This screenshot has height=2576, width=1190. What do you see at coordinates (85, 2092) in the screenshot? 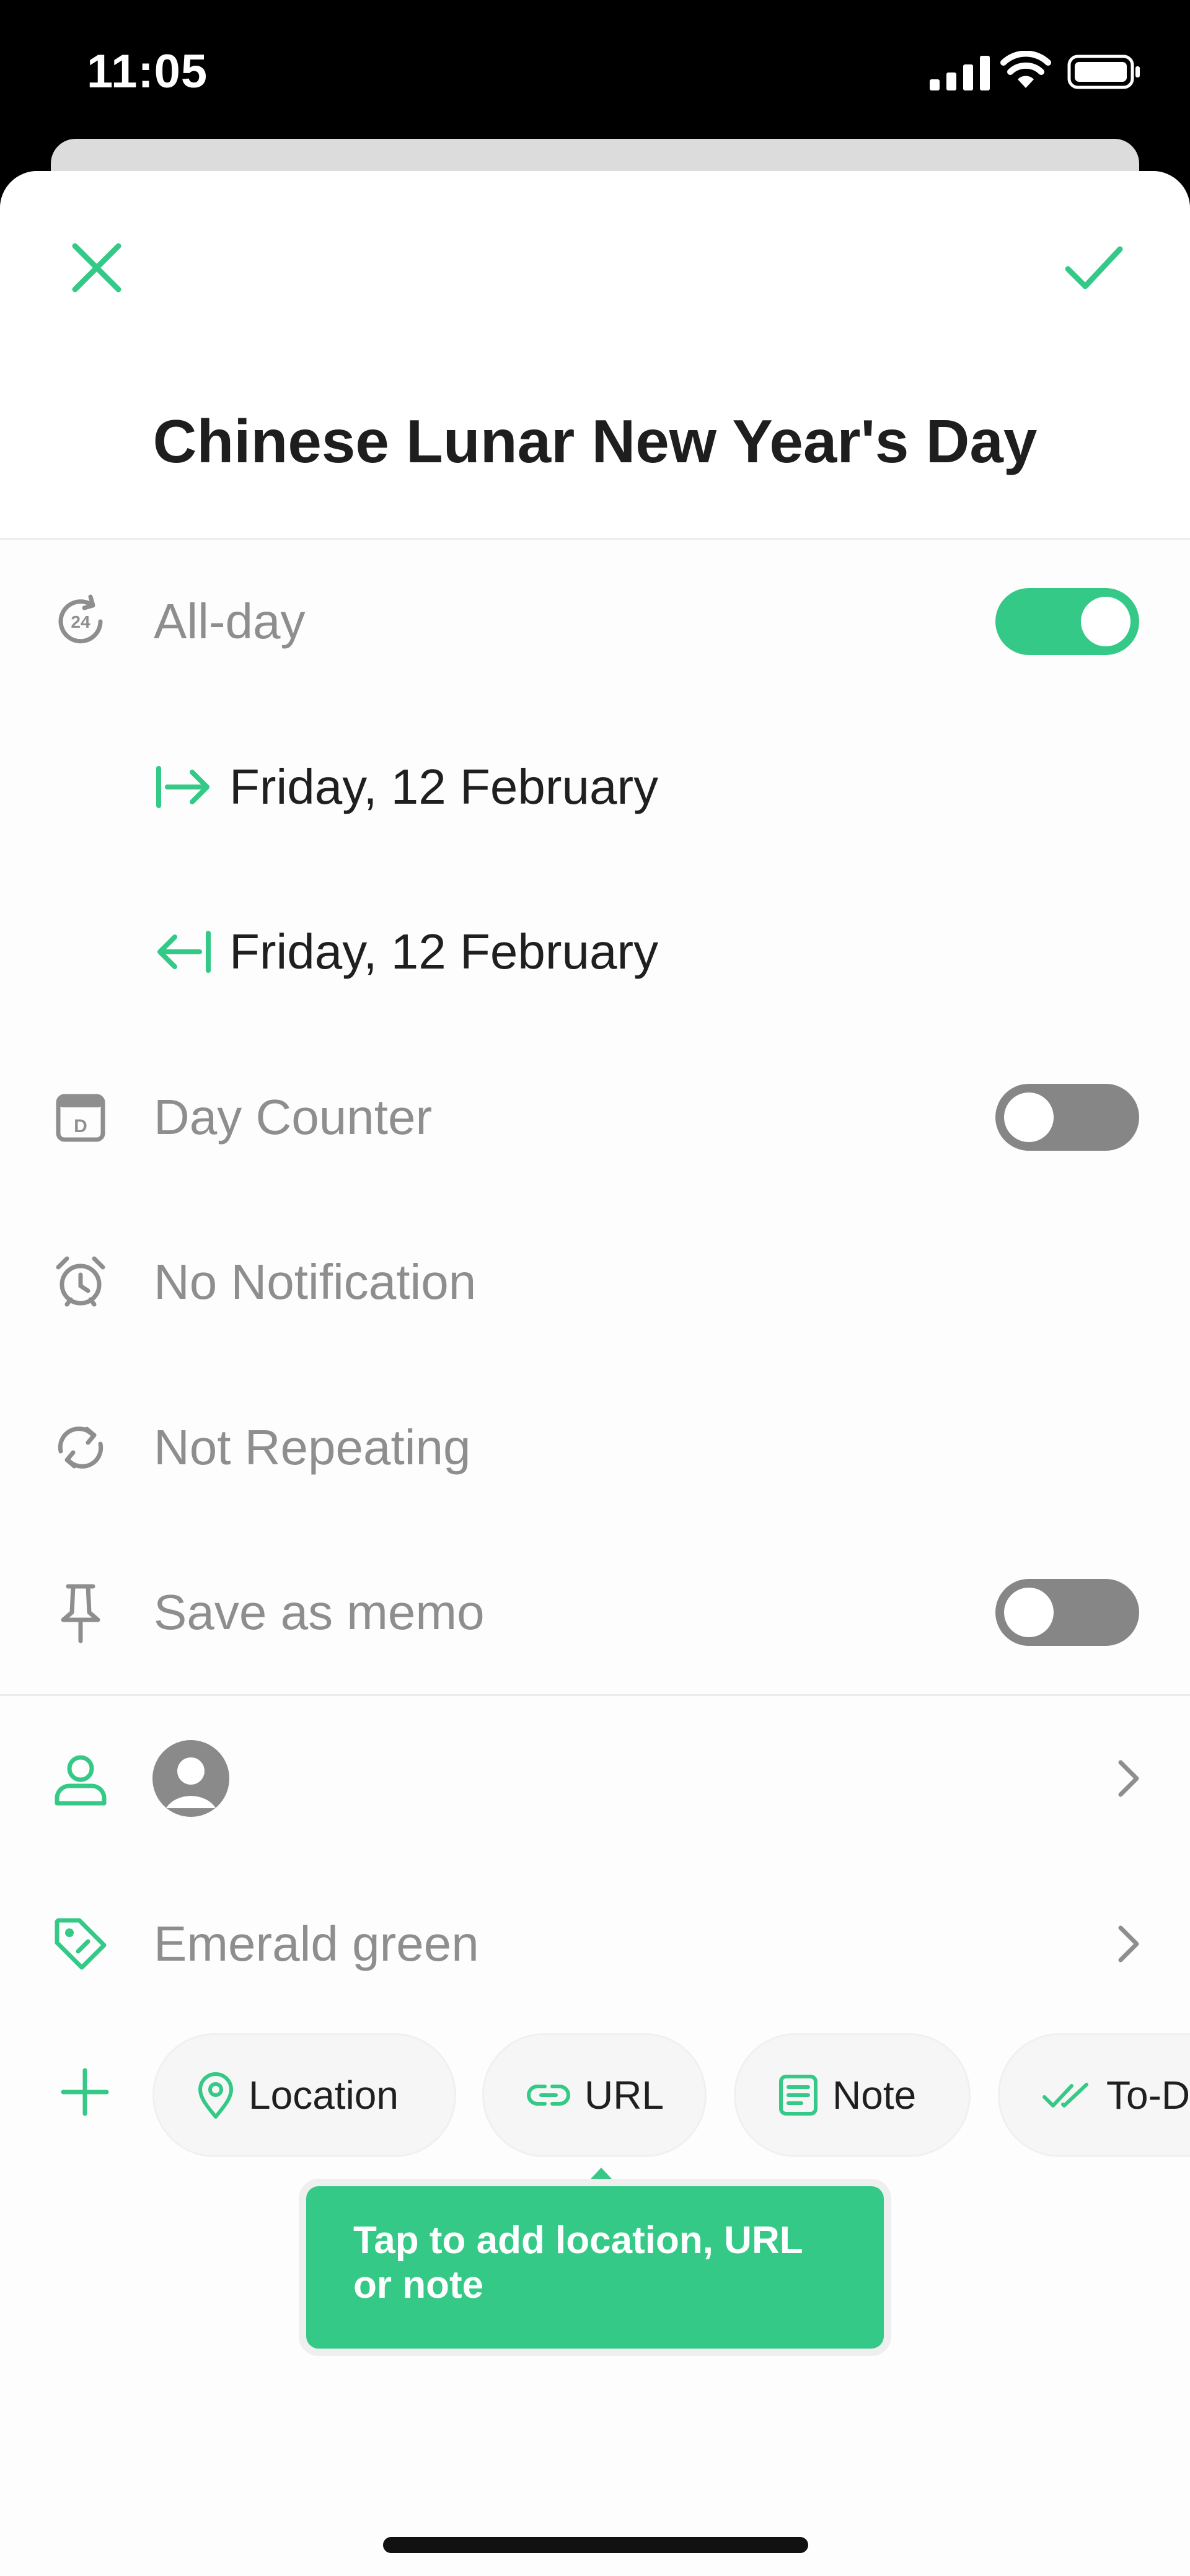
I see `plus-icon` at bounding box center [85, 2092].